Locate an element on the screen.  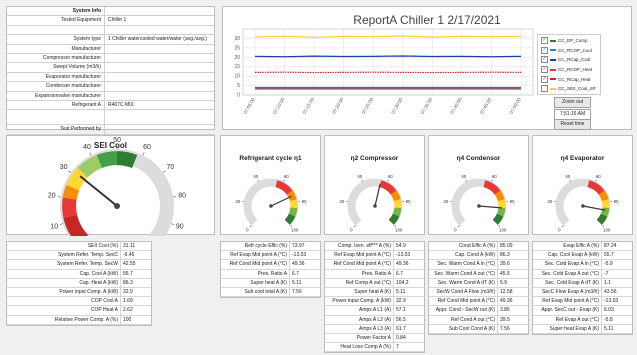
table-value: 104.2 is located at coordinates (402, 282).